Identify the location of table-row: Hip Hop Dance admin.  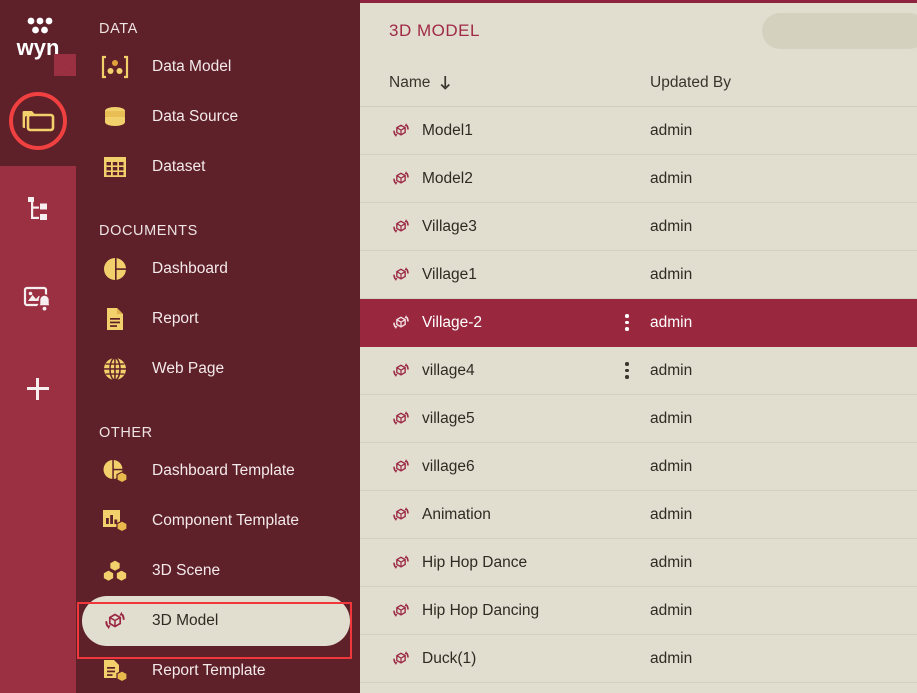
(638, 563).